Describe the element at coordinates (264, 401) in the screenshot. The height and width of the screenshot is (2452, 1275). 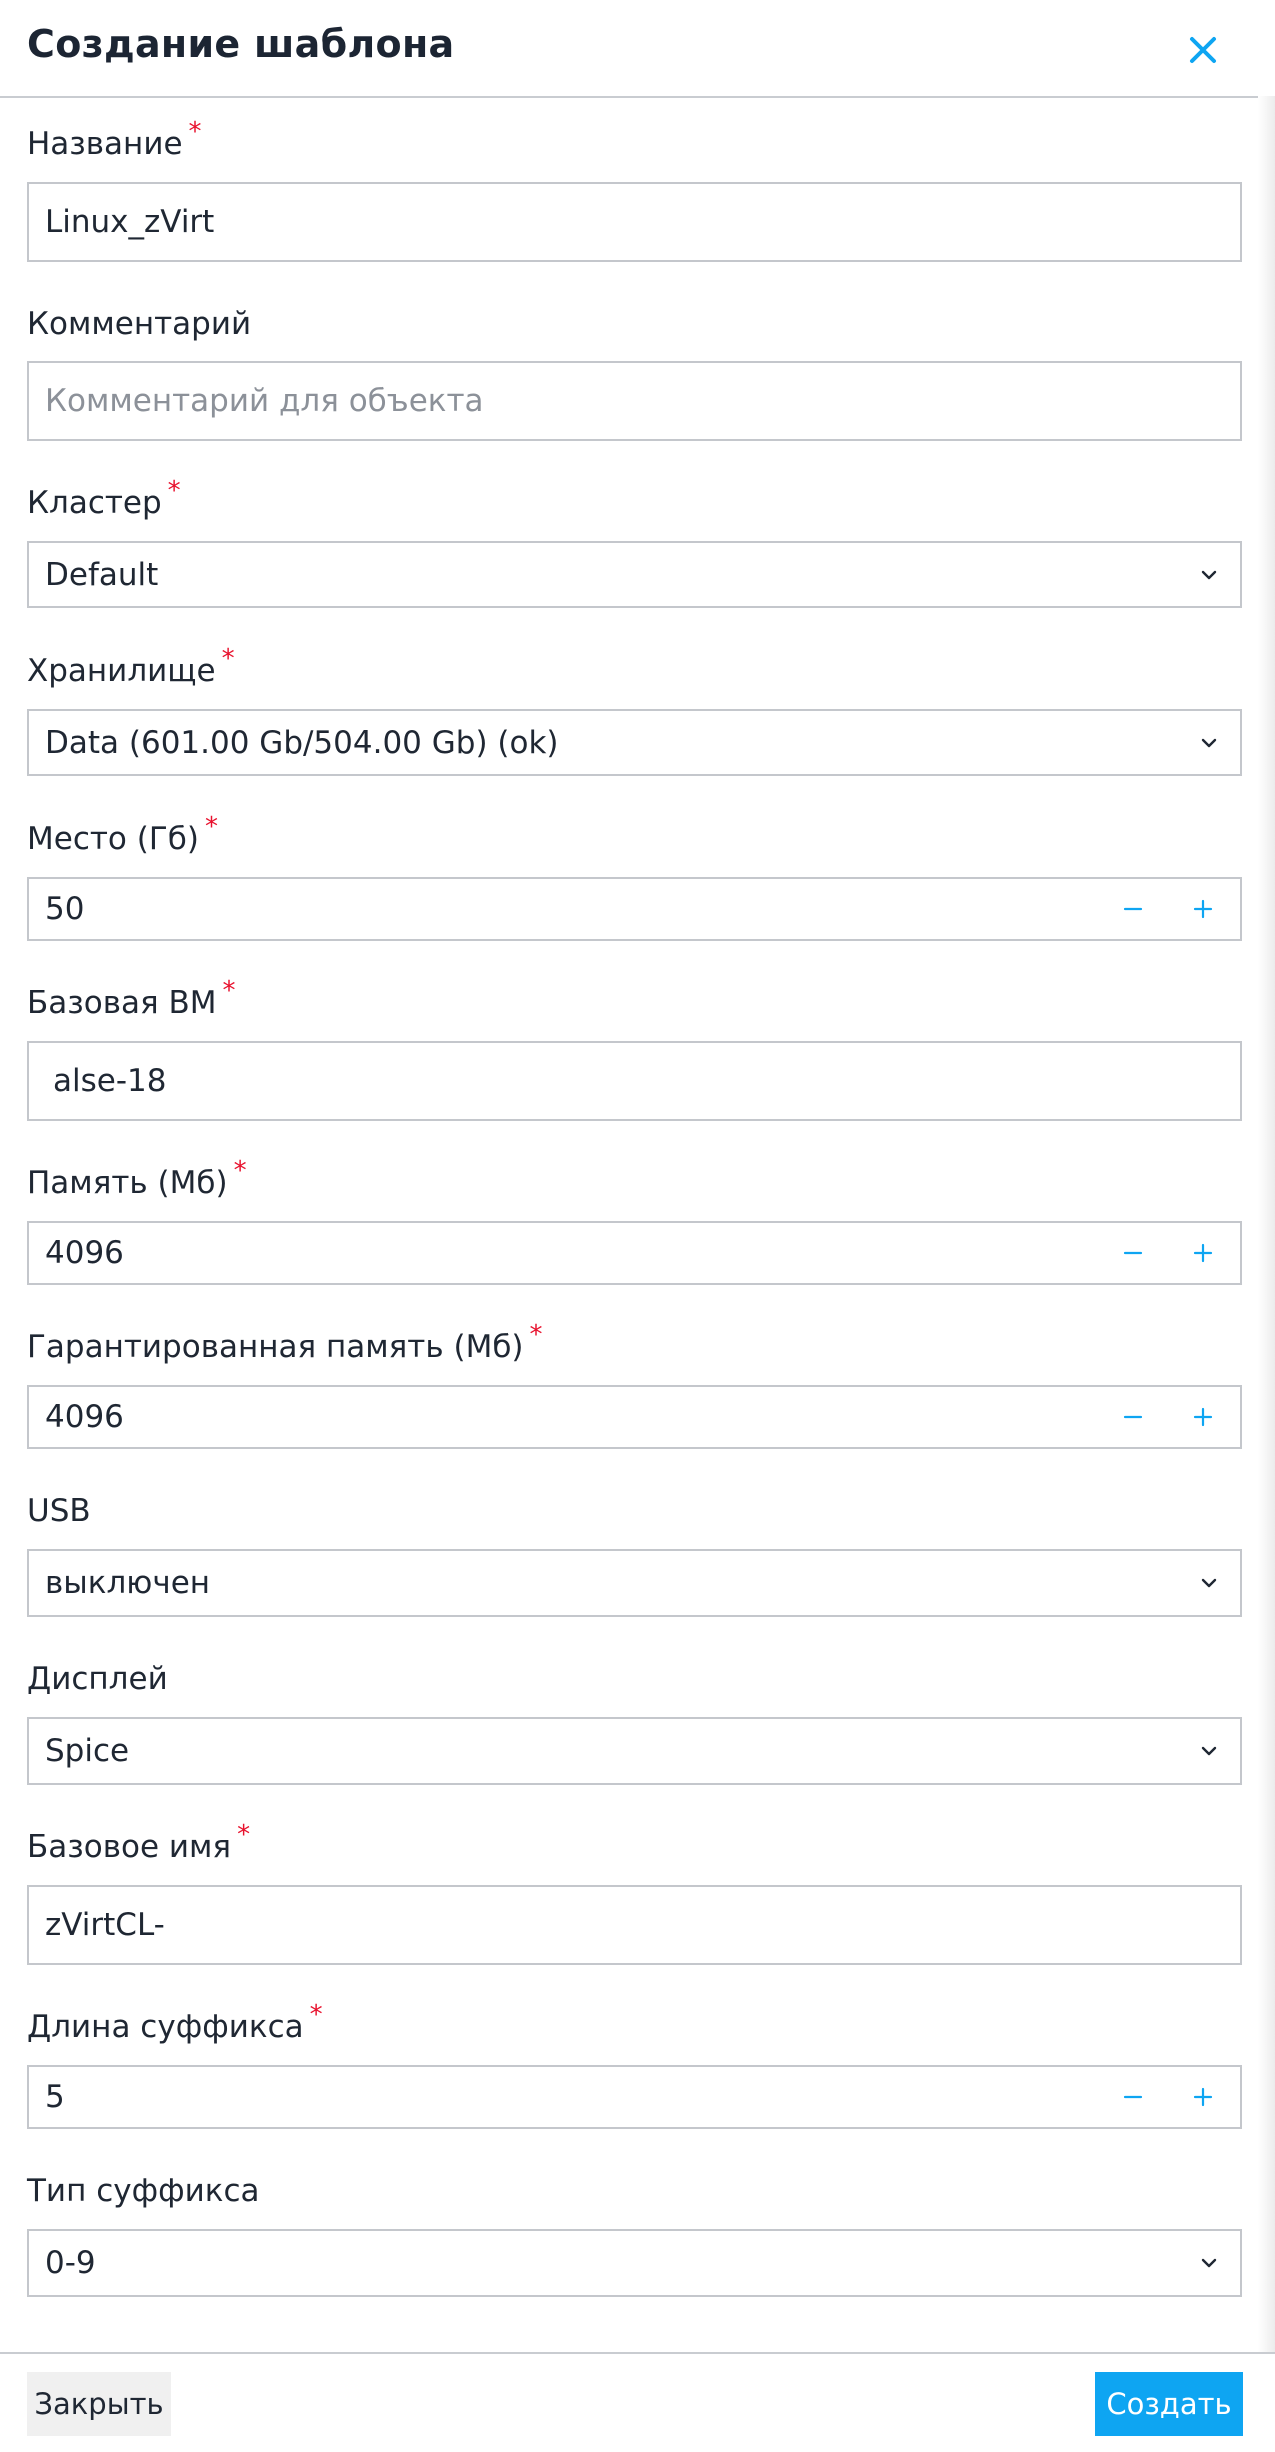
I see `comment-input-placeholder: Комментарий для объекта` at that location.